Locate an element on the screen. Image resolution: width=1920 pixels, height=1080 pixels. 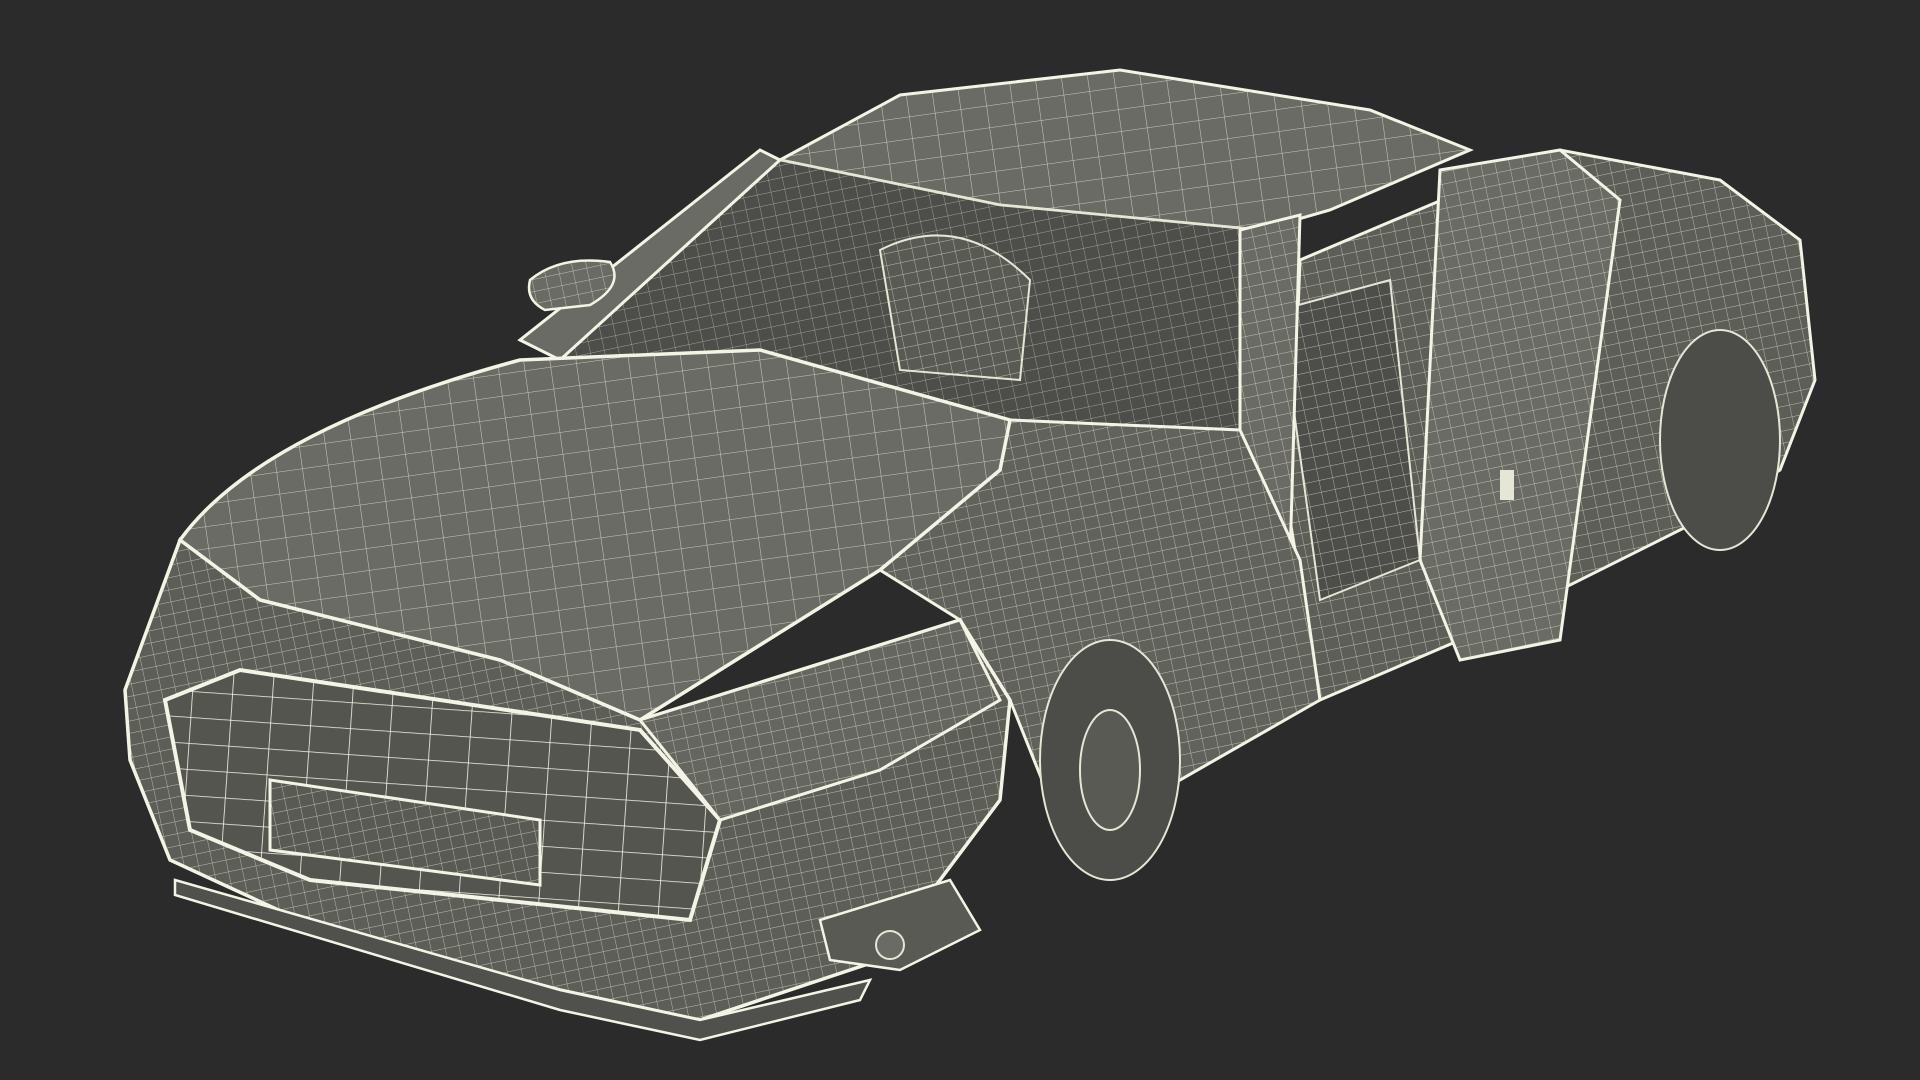
open-rear-door is located at coordinates (1520, 405).